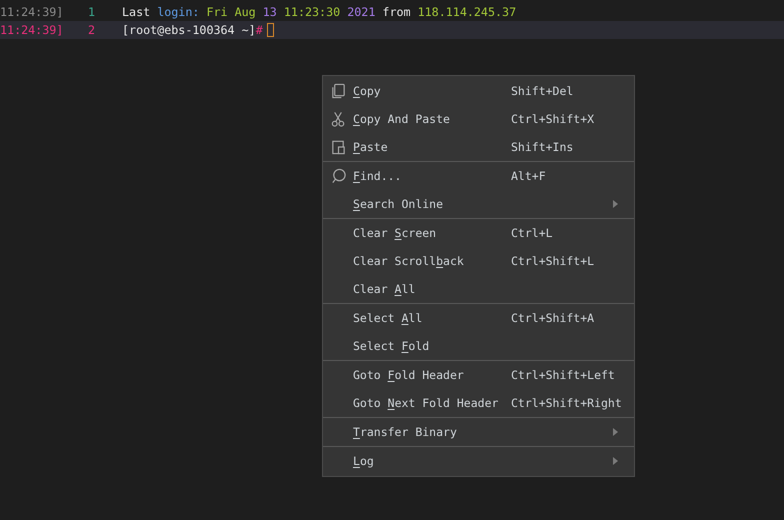 The height and width of the screenshot is (520, 784). Describe the element at coordinates (432, 261) in the screenshot. I see `menu-item: Clear Scrollback` at that location.